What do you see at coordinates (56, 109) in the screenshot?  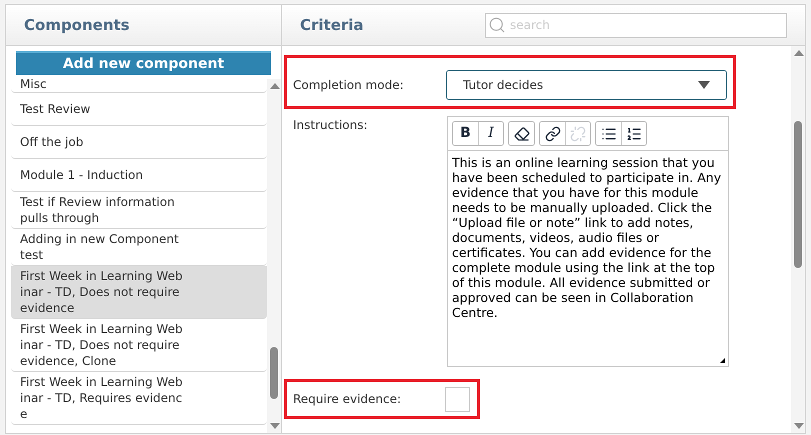 I see `component-name: Test Review` at bounding box center [56, 109].